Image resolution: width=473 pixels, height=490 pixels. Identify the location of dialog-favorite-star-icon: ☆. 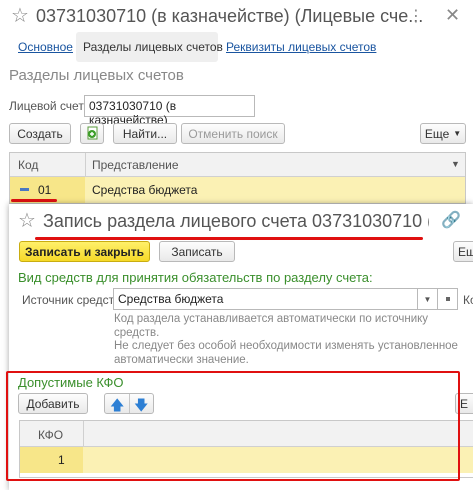
(27, 220).